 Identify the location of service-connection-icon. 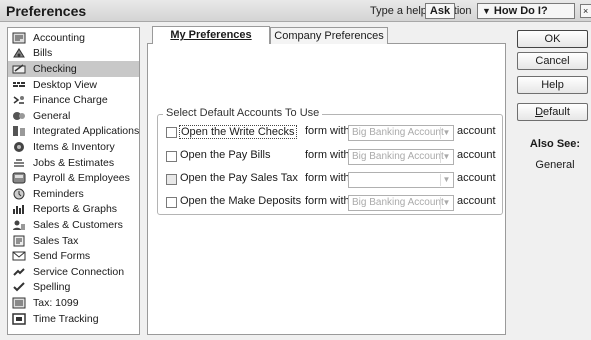
(19, 272).